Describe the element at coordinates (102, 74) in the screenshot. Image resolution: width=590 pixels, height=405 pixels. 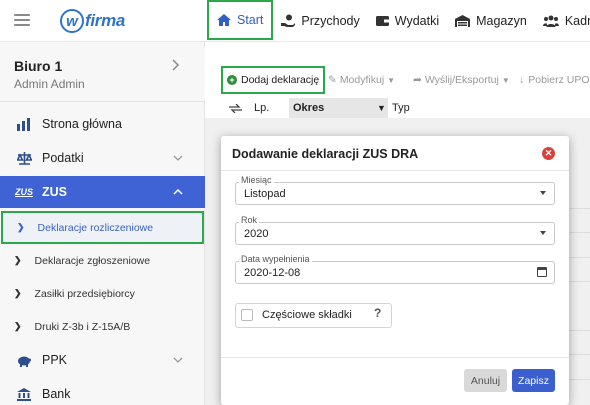
I see `company-switcher` at that location.